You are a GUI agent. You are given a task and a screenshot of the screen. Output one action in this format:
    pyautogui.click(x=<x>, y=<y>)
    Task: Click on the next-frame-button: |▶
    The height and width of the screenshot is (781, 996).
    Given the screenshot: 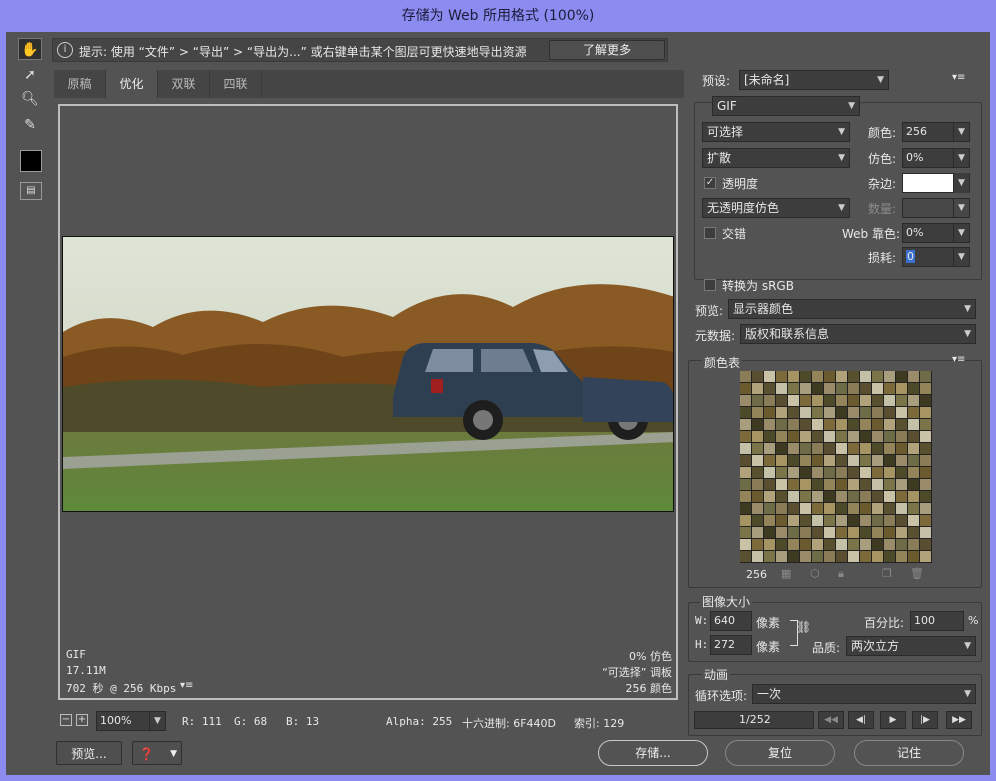 What is the action you would take?
    pyautogui.click(x=925, y=720)
    